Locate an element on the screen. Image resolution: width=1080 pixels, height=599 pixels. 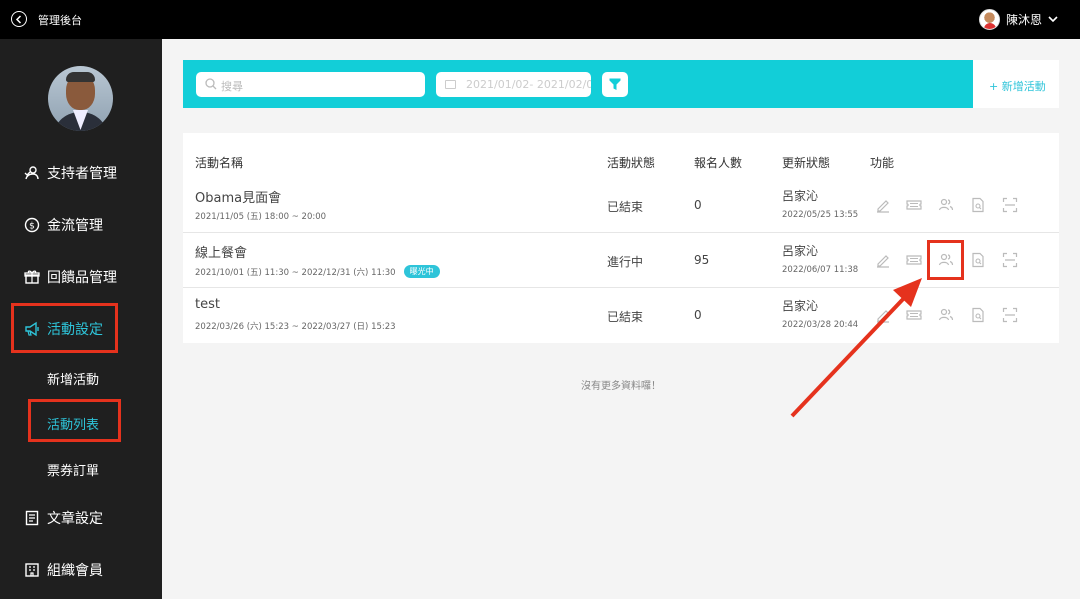
updated-time: 2022/03/28 20:44 is located at coordinates (820, 325).